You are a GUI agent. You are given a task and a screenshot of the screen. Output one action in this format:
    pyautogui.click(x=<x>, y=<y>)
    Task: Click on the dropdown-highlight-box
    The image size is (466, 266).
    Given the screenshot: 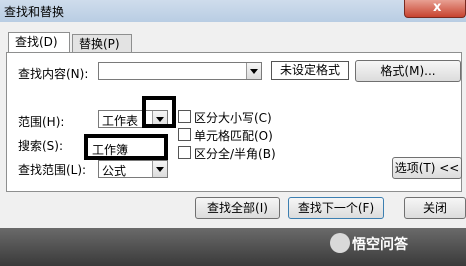 What is the action you would take?
    pyautogui.click(x=159, y=112)
    